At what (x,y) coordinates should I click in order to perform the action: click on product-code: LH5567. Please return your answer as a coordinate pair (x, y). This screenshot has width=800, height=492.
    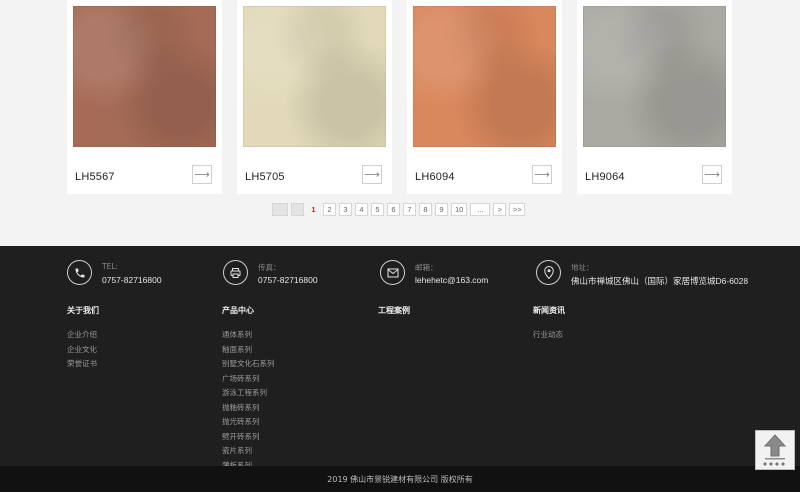
    Looking at the image, I should click on (95, 177).